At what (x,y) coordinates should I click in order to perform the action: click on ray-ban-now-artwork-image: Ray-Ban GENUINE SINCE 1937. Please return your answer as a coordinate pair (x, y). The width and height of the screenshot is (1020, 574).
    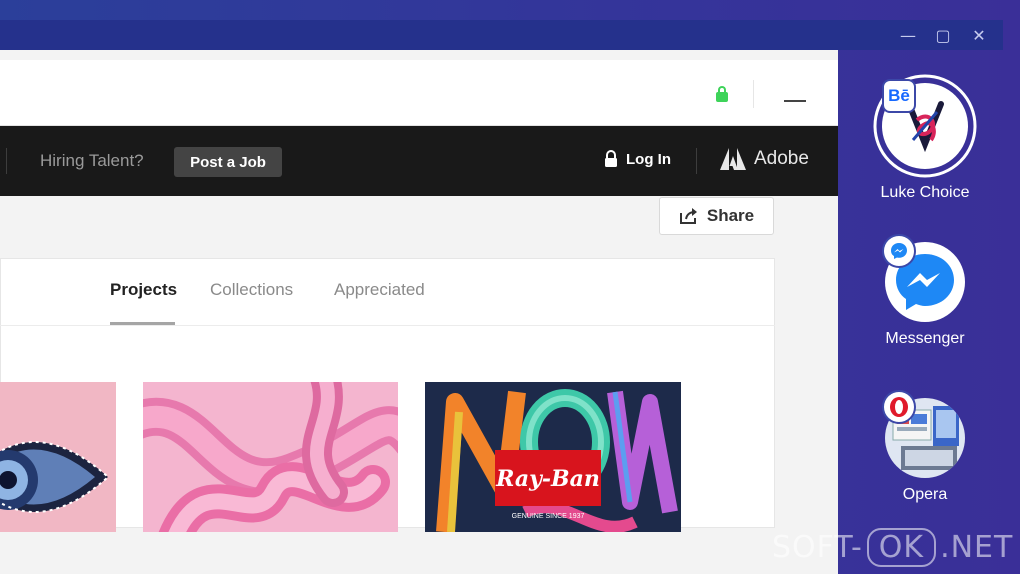
    Looking at the image, I should click on (553, 457).